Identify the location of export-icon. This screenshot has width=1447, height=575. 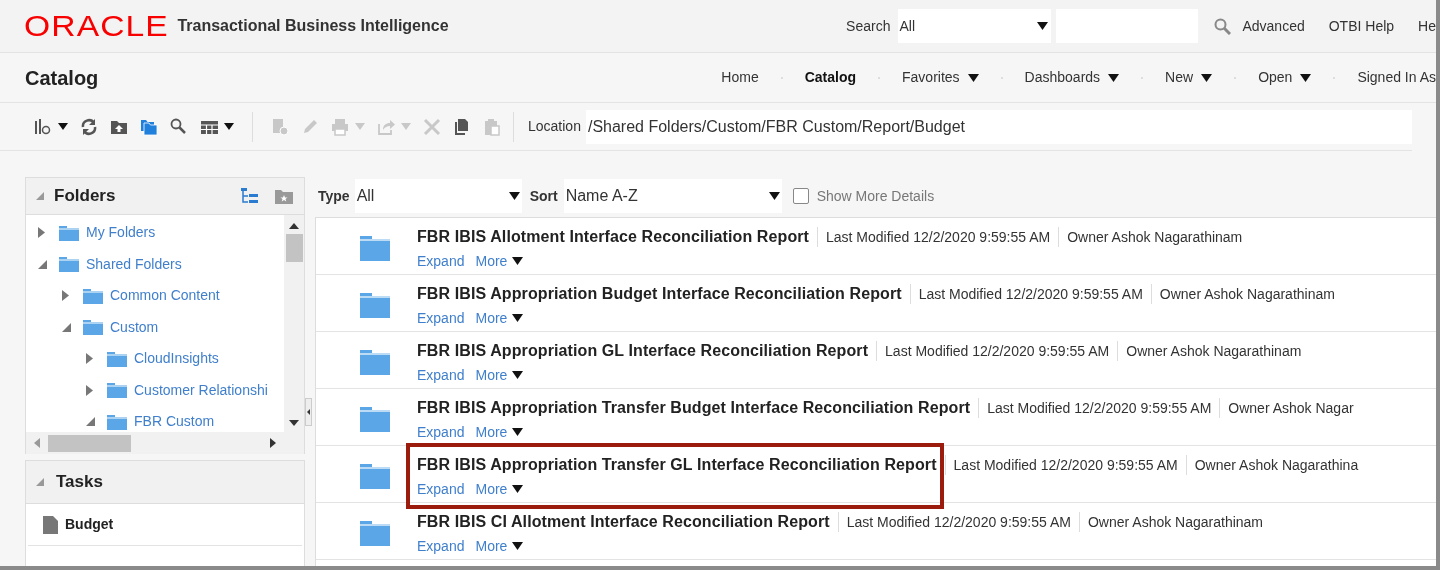
(386, 126).